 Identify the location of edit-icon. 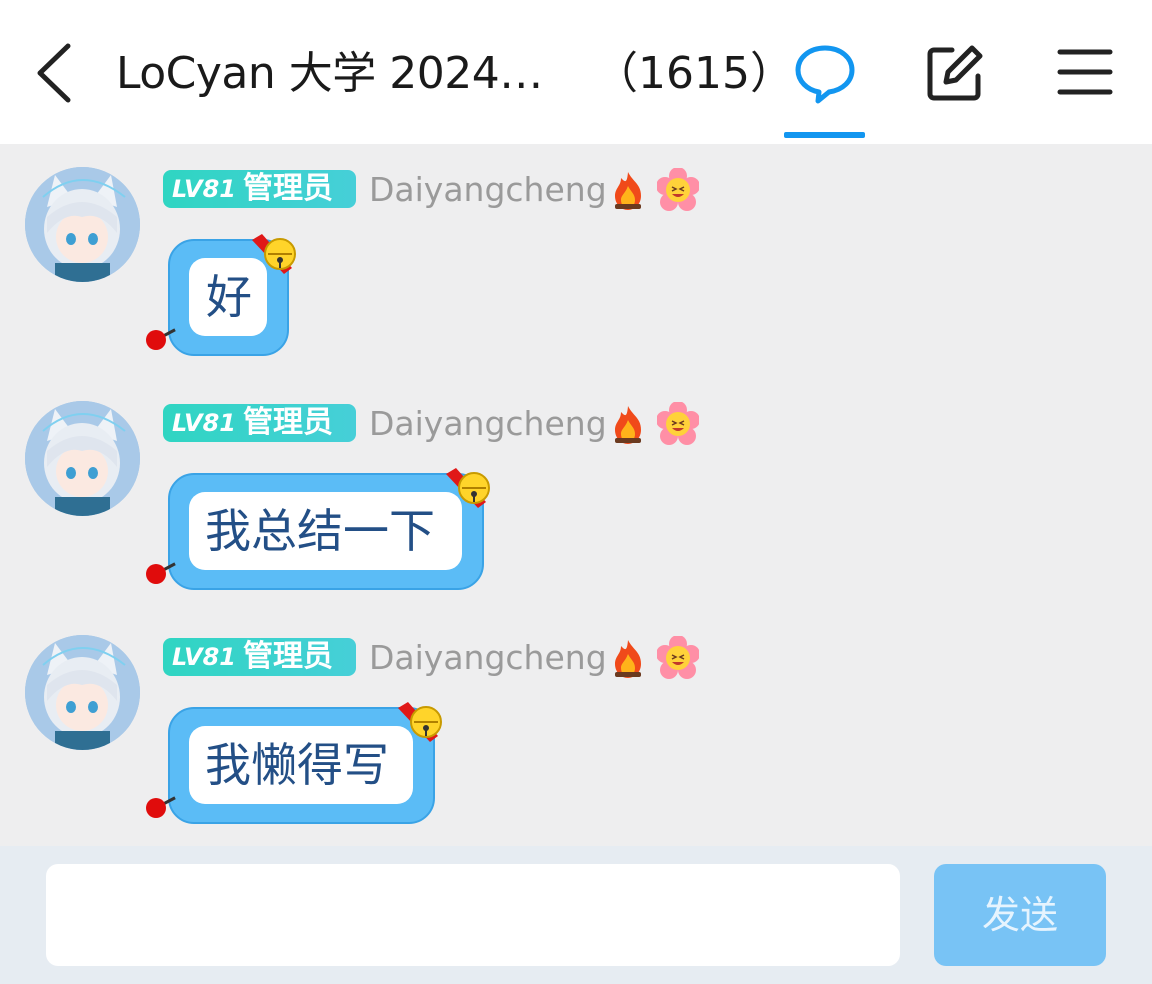
(955, 73).